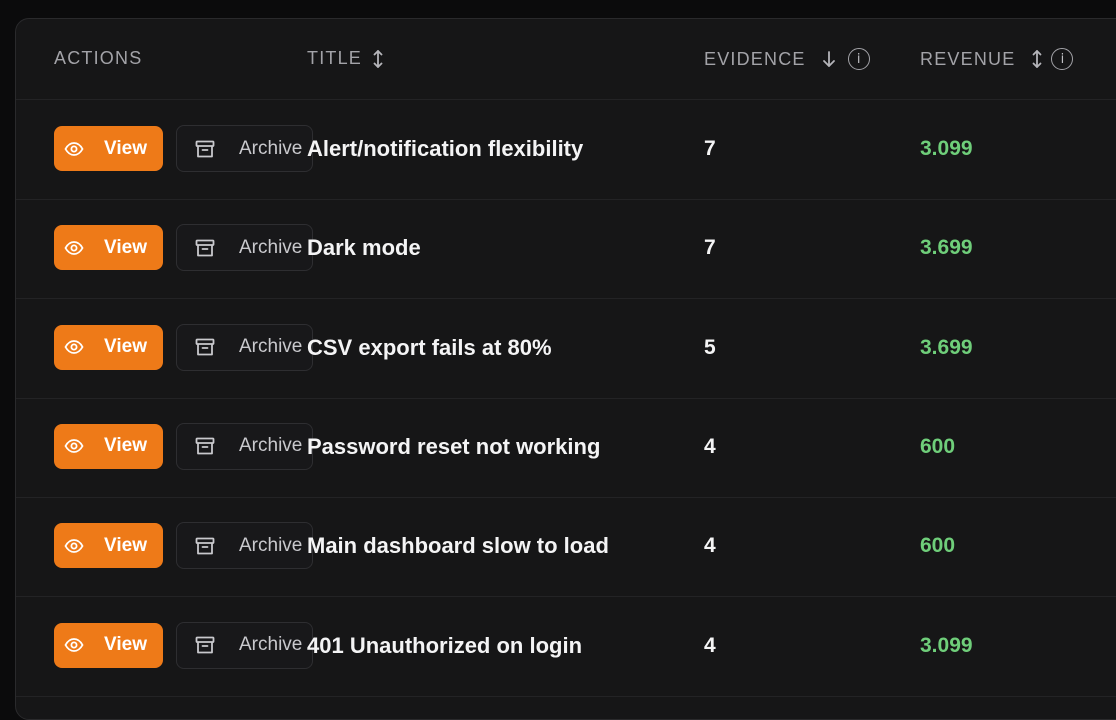 The width and height of the screenshot is (1116, 720). I want to click on row-title: Password reset not working, so click(453, 447).